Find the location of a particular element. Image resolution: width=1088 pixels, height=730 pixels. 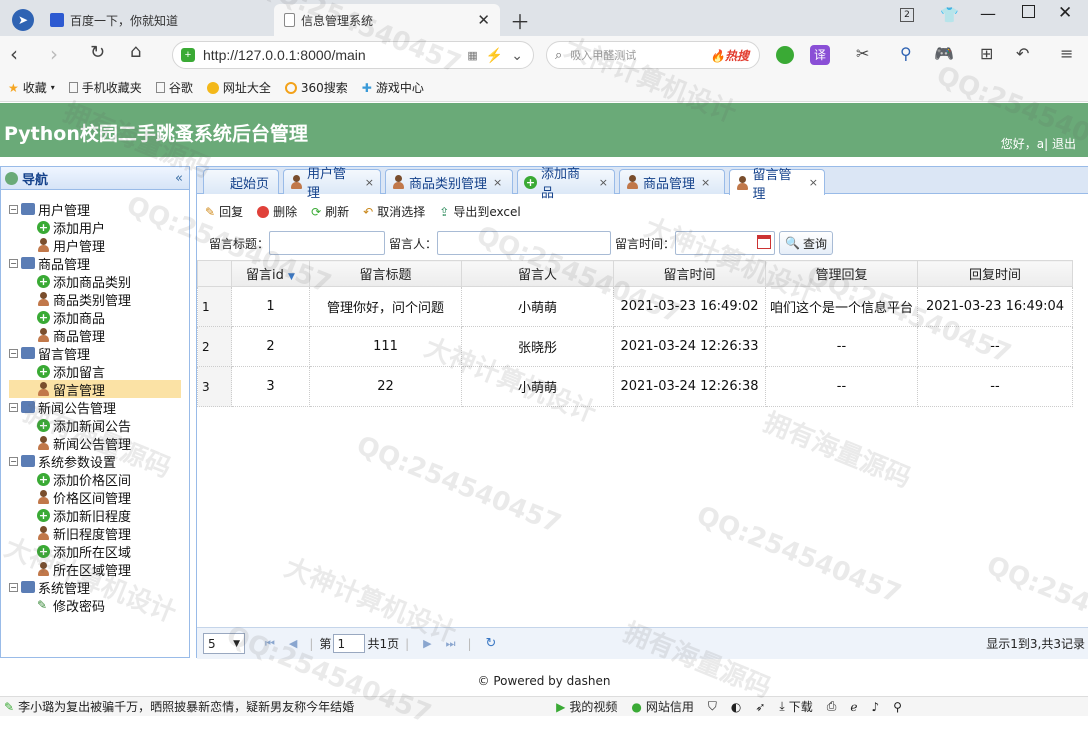

back-icon: ‹ is located at coordinates (14, 54).